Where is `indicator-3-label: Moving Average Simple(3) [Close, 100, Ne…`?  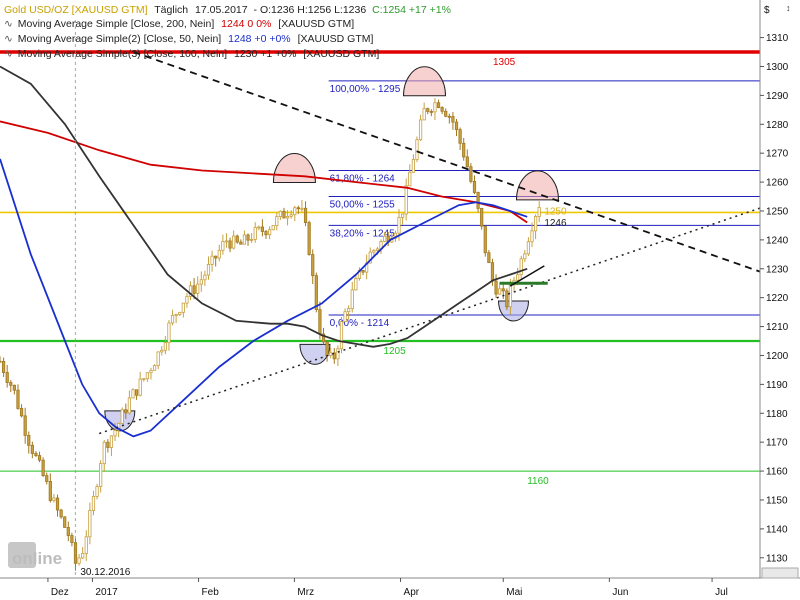 indicator-3-label: Moving Average Simple(3) [Close, 100, Ne… is located at coordinates (122, 54).